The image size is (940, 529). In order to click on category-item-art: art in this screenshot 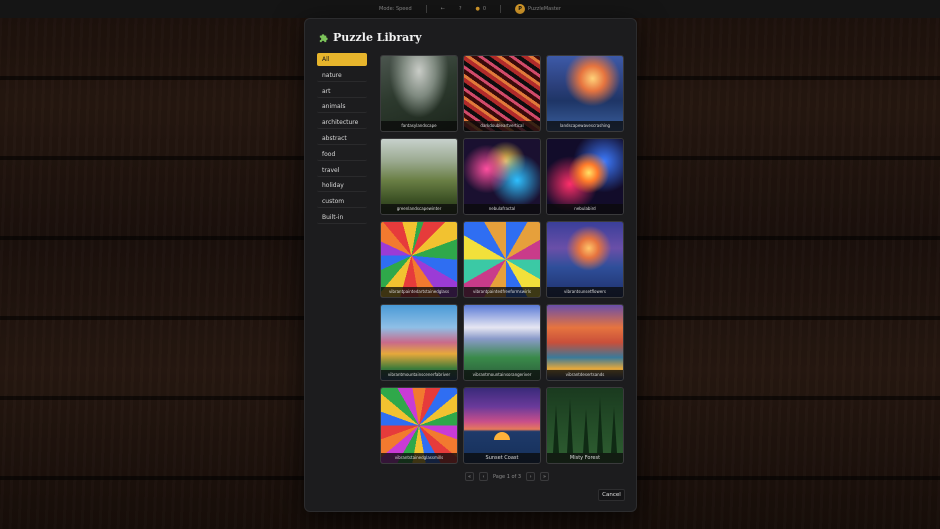, I will do `click(342, 91)`.